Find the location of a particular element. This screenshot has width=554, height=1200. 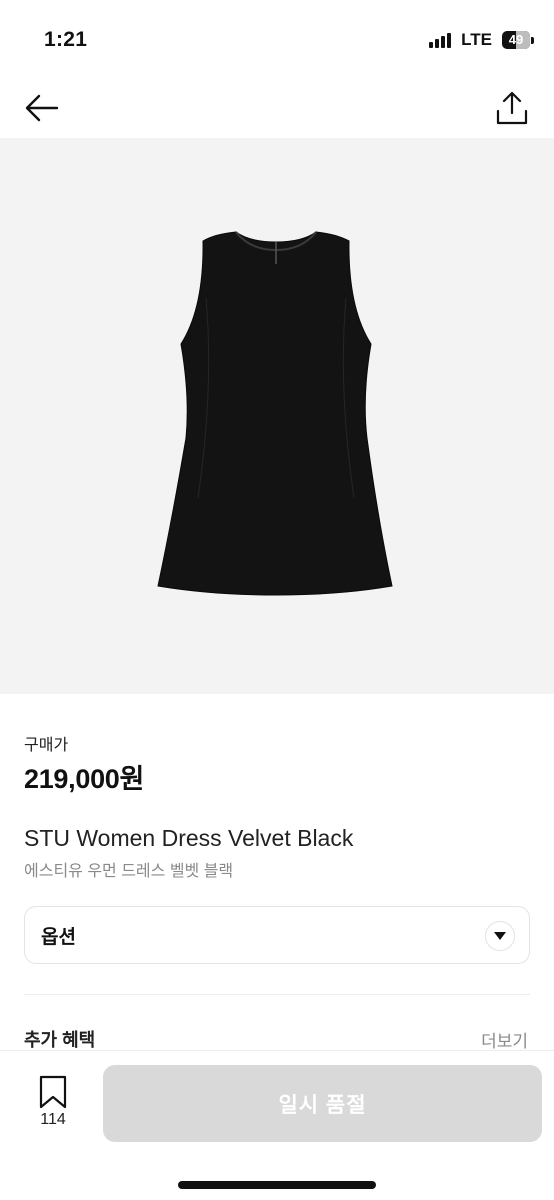

sold-out-button: 일시 품절 is located at coordinates (322, 1103).